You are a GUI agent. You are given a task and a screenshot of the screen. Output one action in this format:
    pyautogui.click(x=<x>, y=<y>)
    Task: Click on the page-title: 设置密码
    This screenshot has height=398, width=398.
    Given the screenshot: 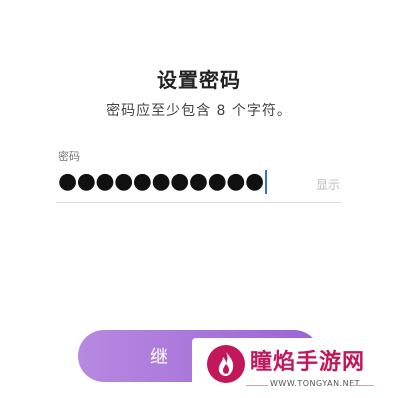 What is the action you would take?
    pyautogui.click(x=199, y=80)
    